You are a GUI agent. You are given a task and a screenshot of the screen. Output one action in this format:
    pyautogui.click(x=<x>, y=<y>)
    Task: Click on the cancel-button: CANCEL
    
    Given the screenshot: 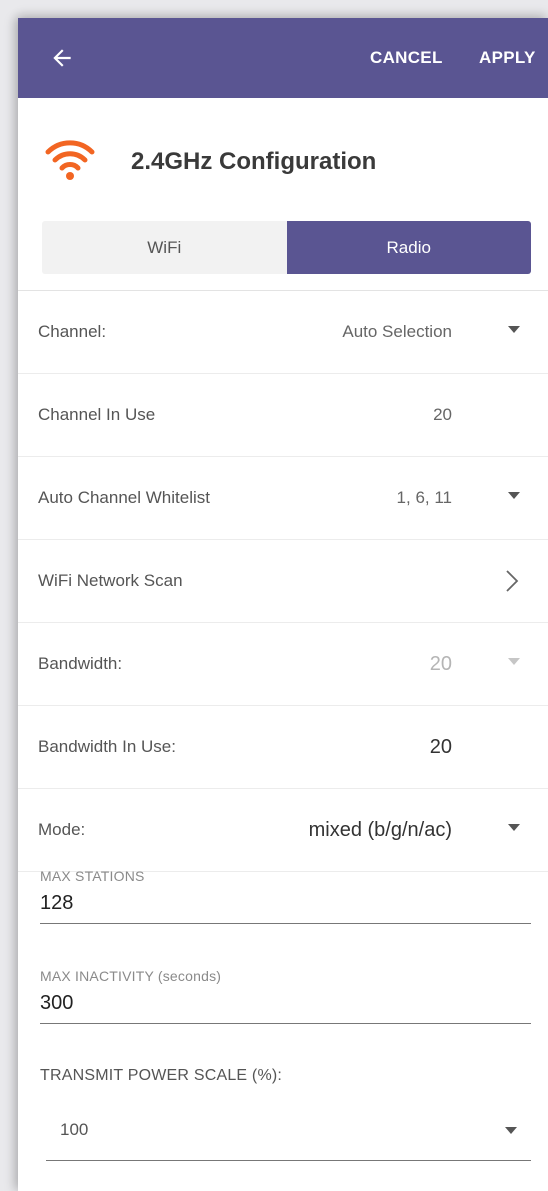 What is the action you would take?
    pyautogui.click(x=406, y=58)
    